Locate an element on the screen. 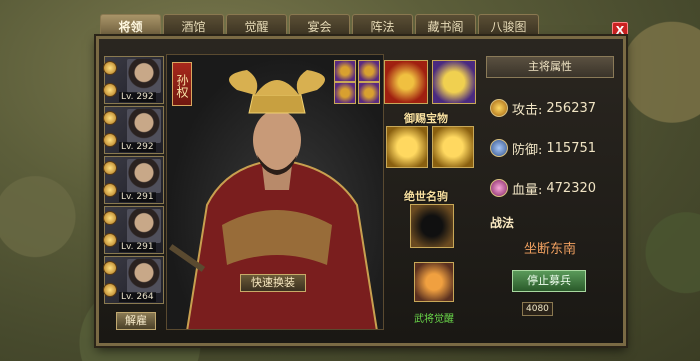  hp-value: 472320 is located at coordinates (571, 188).